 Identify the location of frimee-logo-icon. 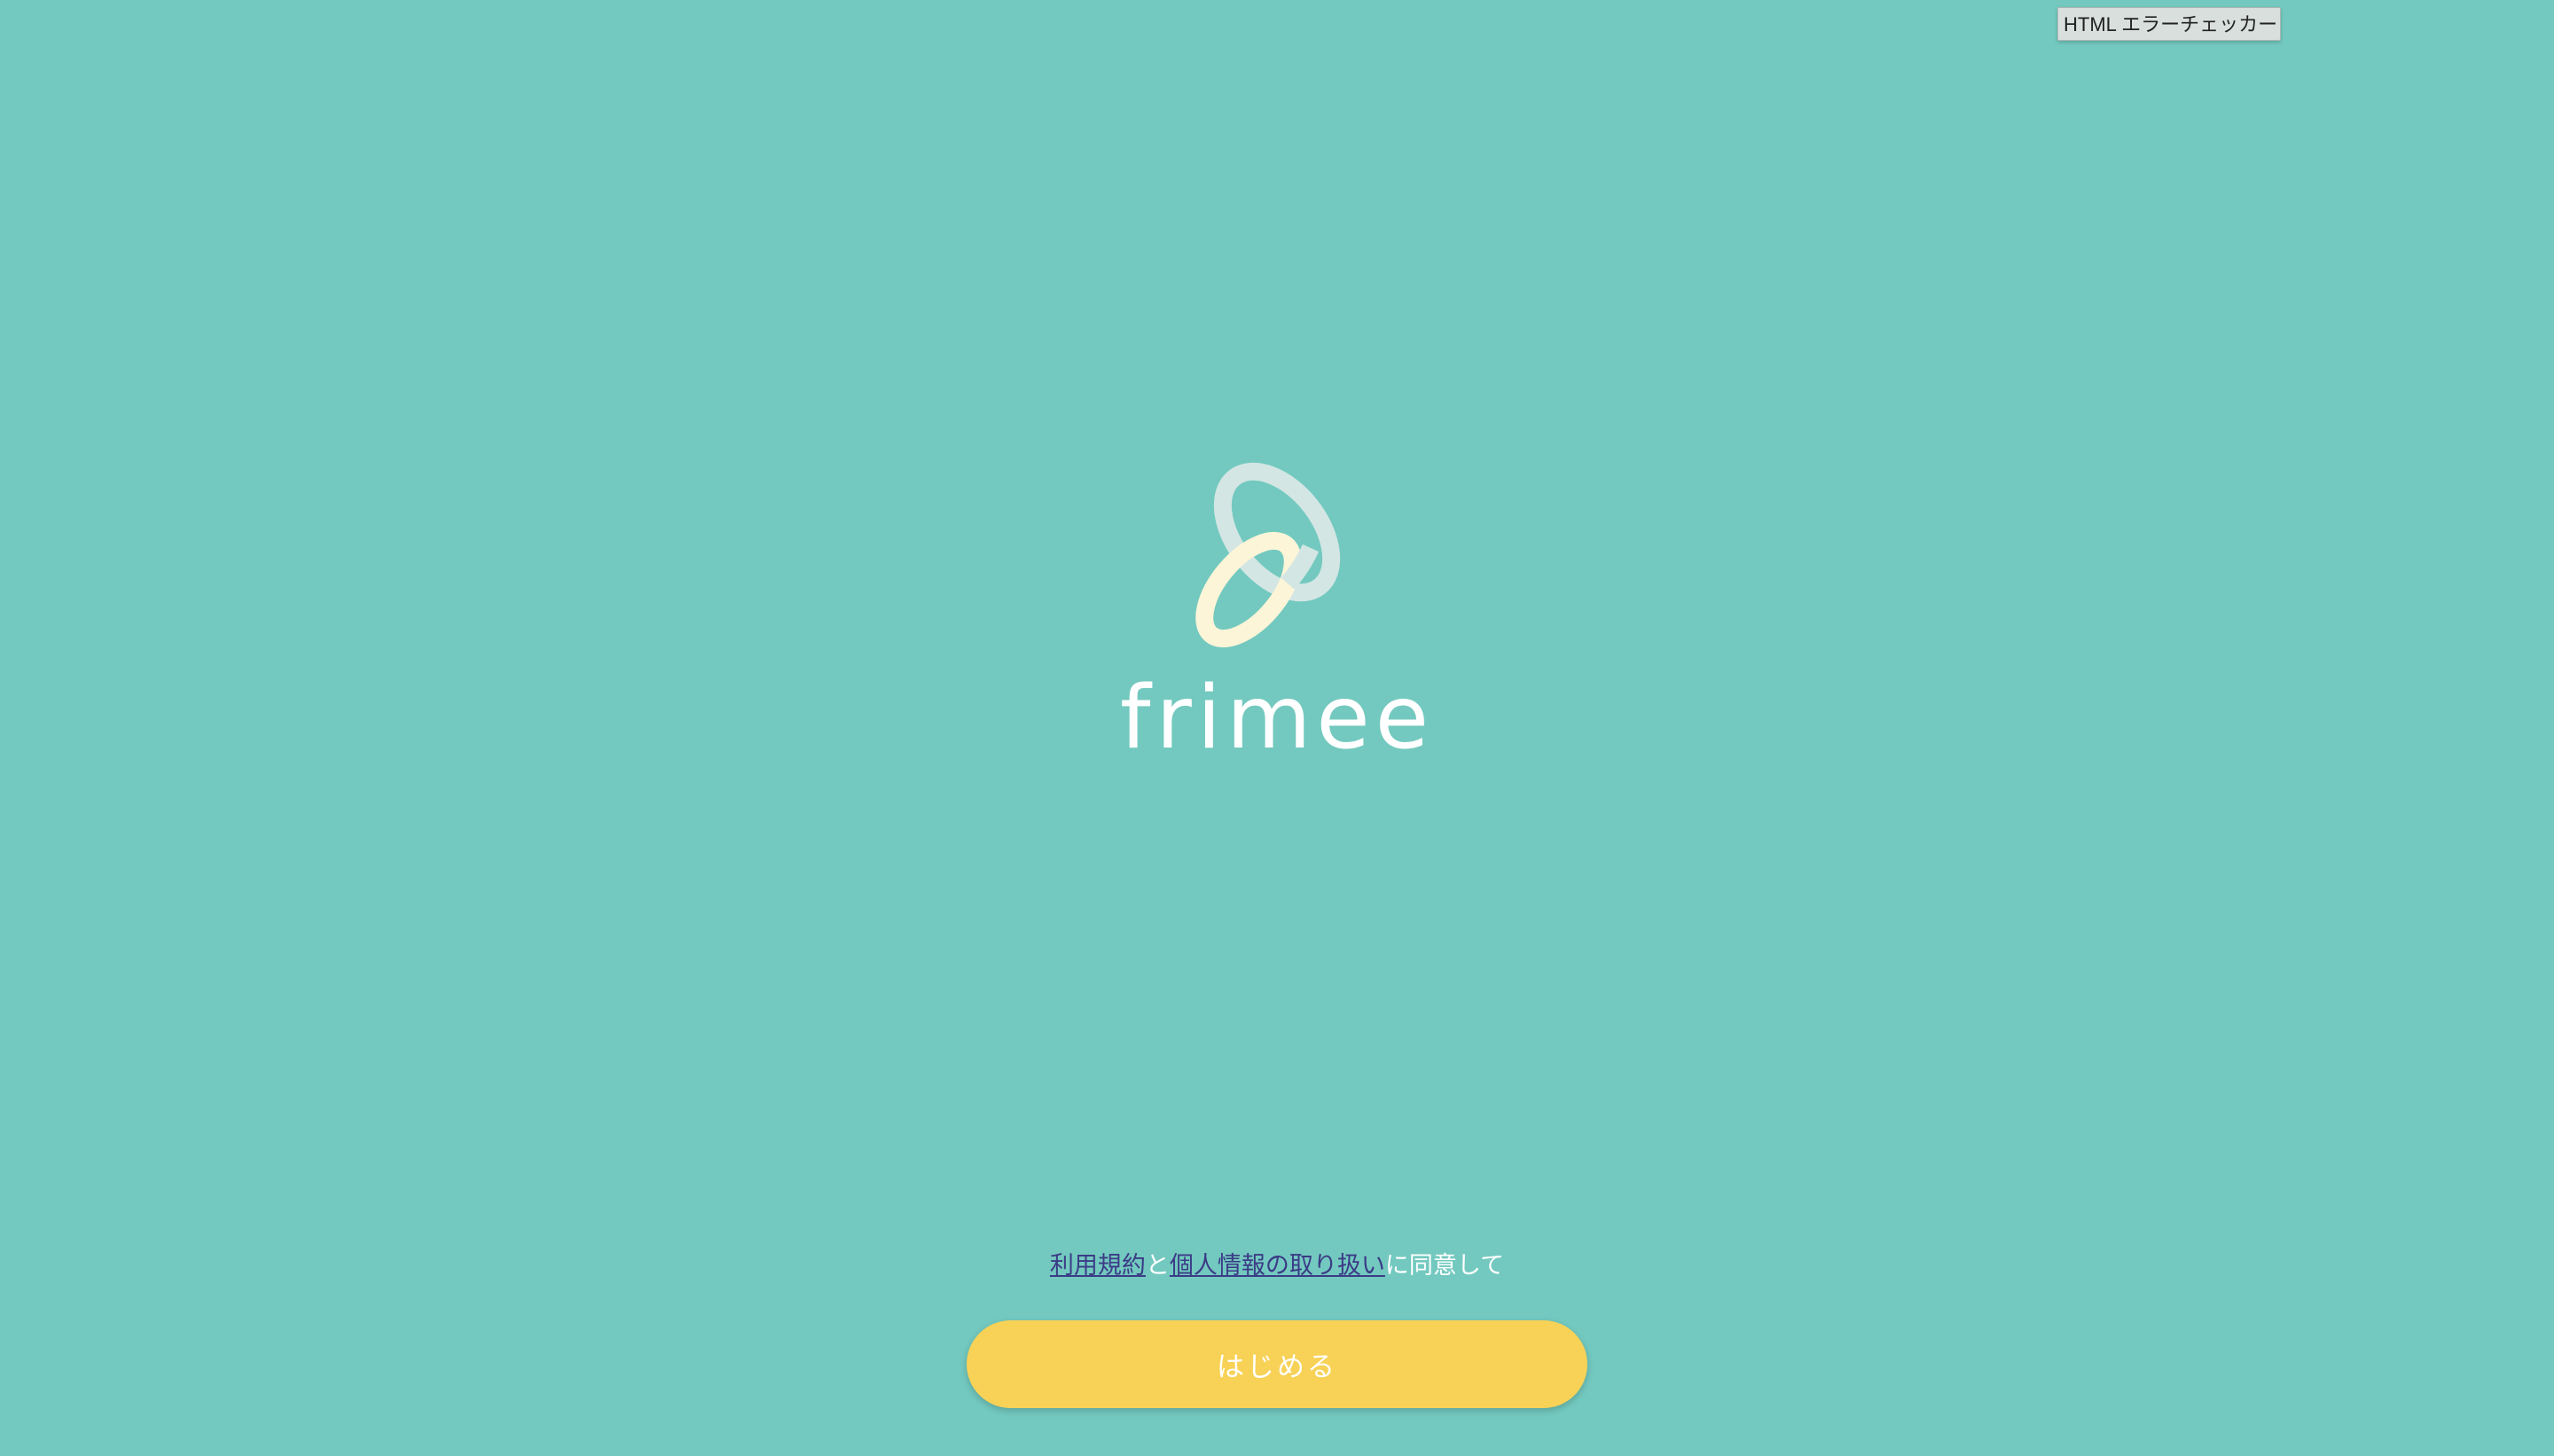
(1268, 555).